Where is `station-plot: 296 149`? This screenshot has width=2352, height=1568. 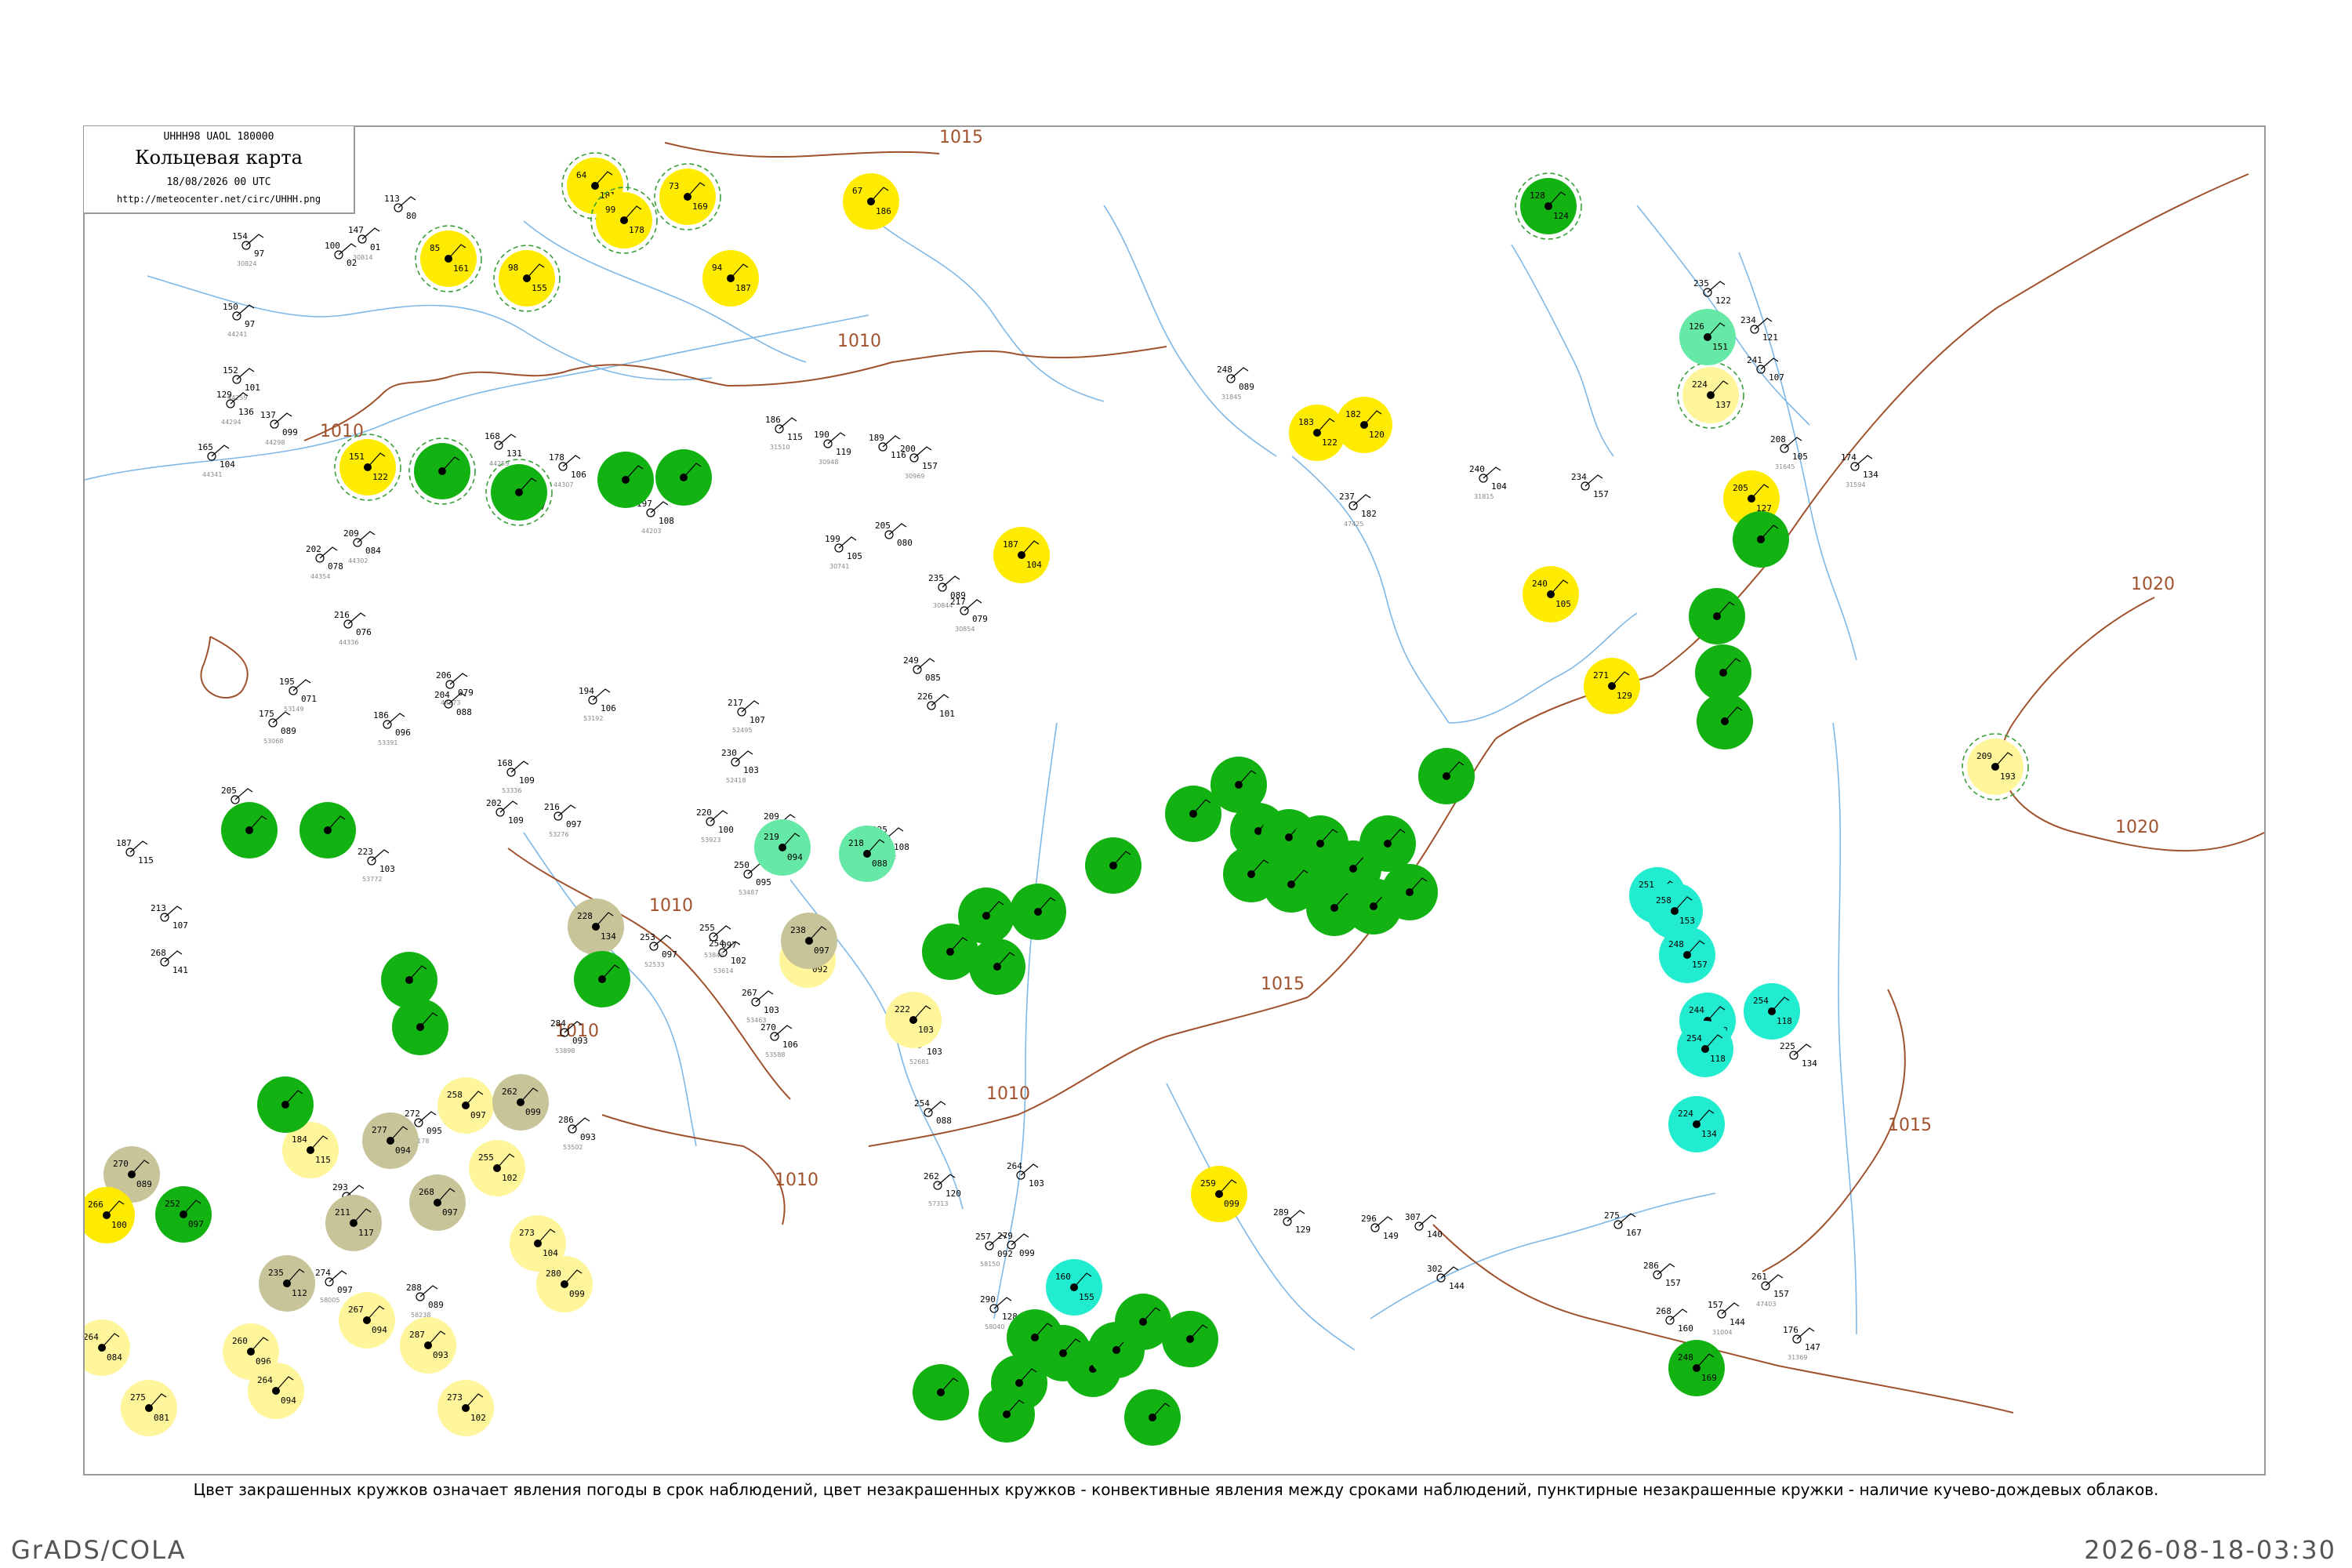
station-plot: 296 149 is located at coordinates (1380, 1227).